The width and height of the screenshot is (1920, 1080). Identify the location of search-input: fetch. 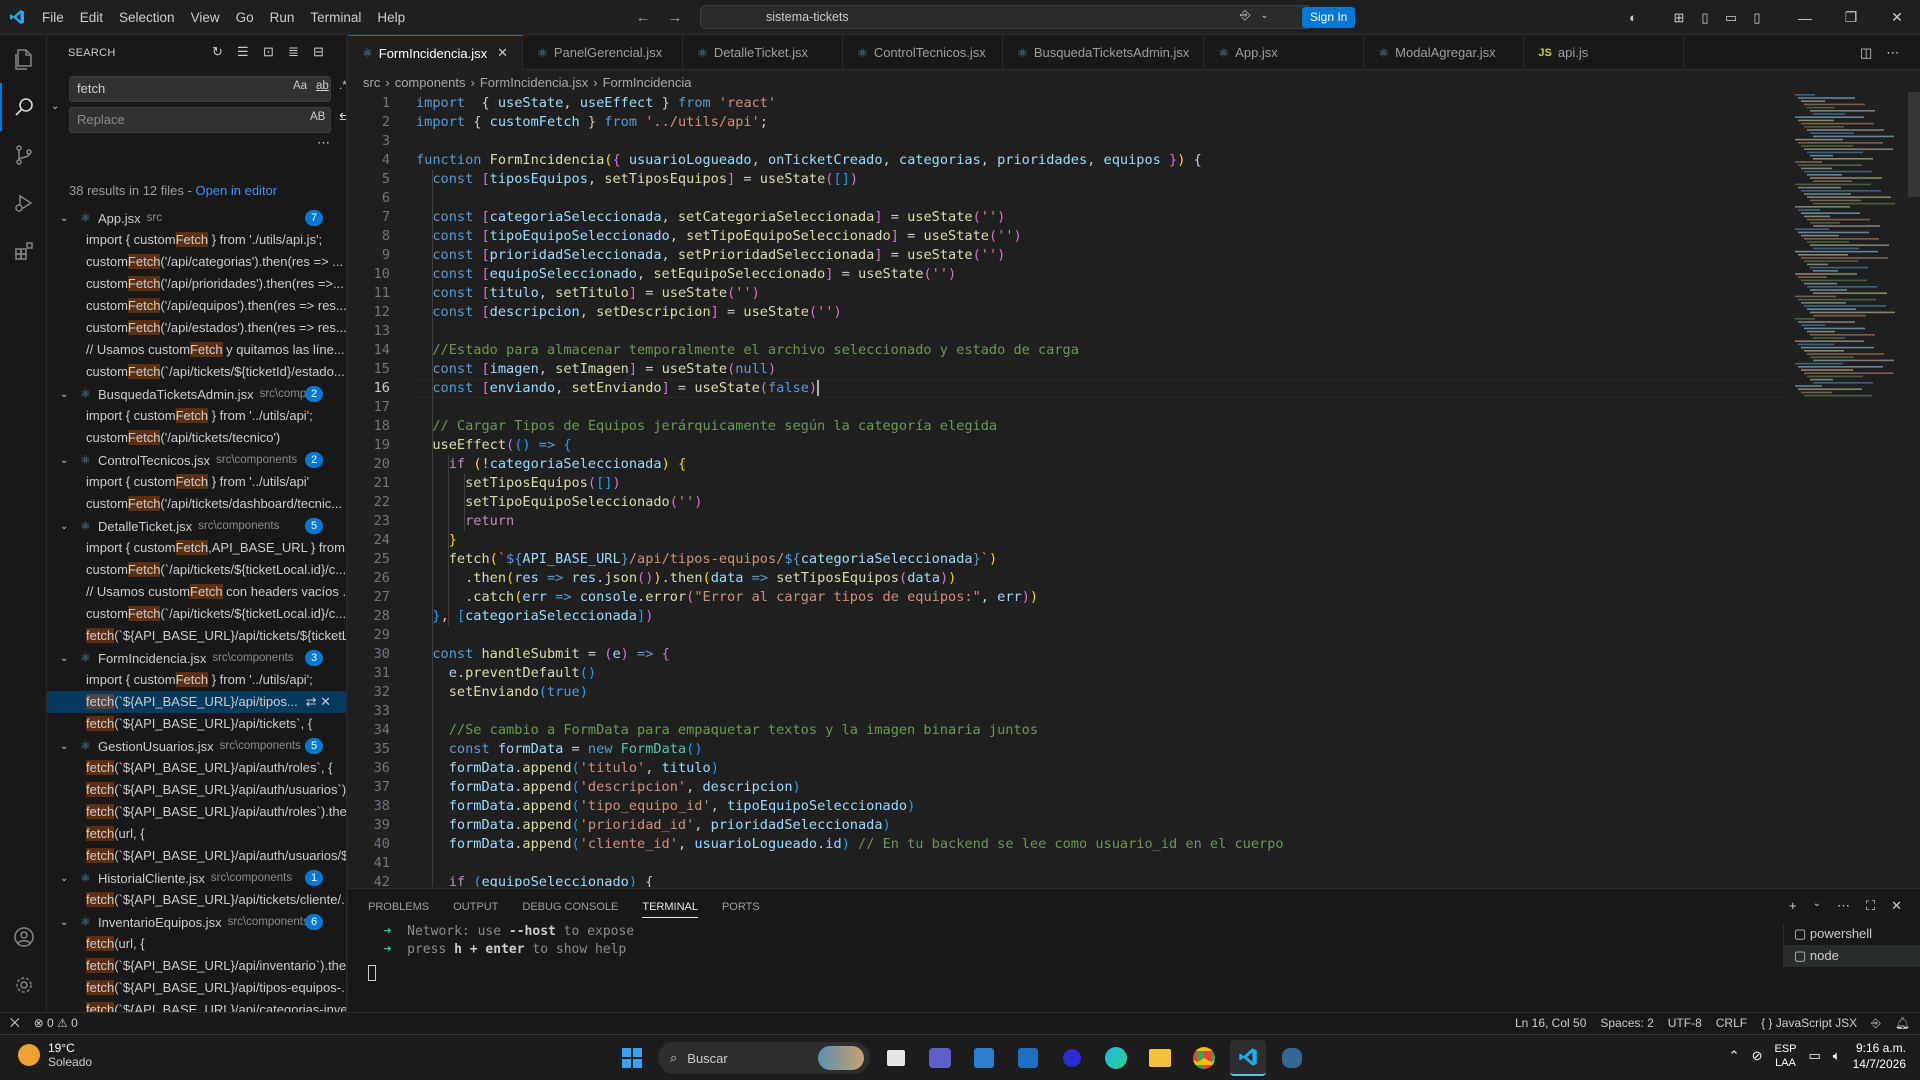
(200, 89).